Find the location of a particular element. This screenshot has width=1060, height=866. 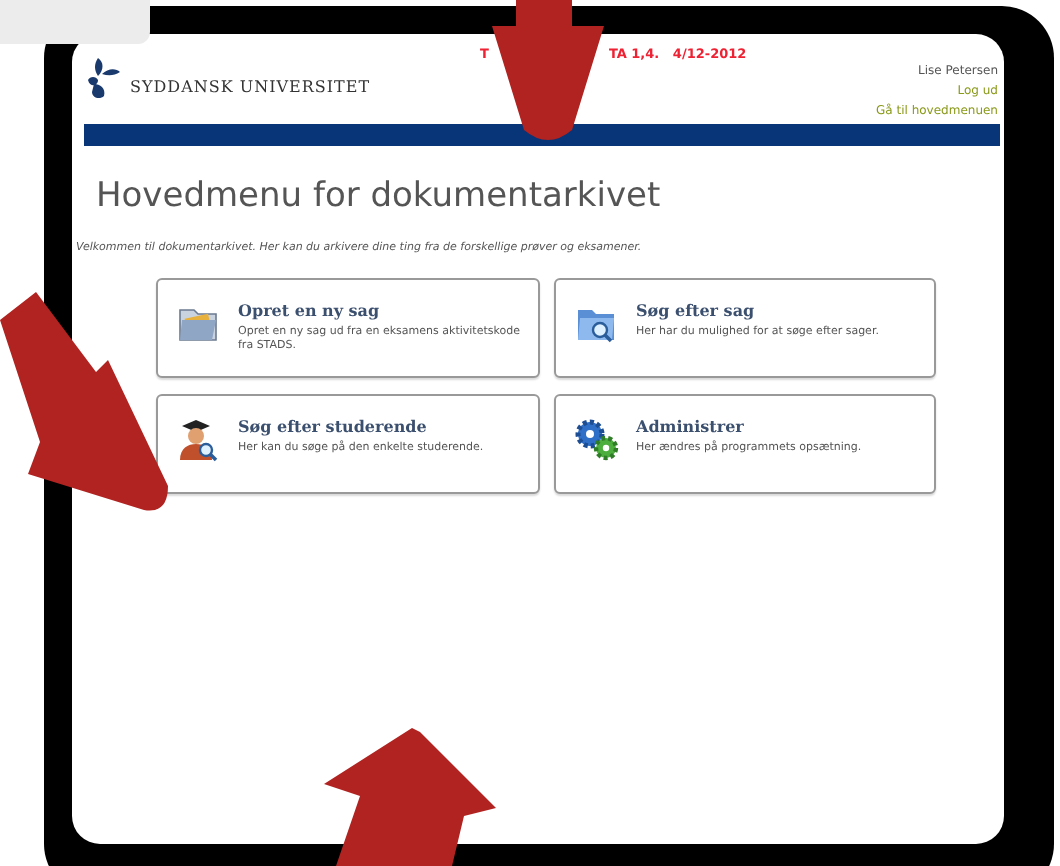

card-title: Opret en ny sag is located at coordinates (310, 310).